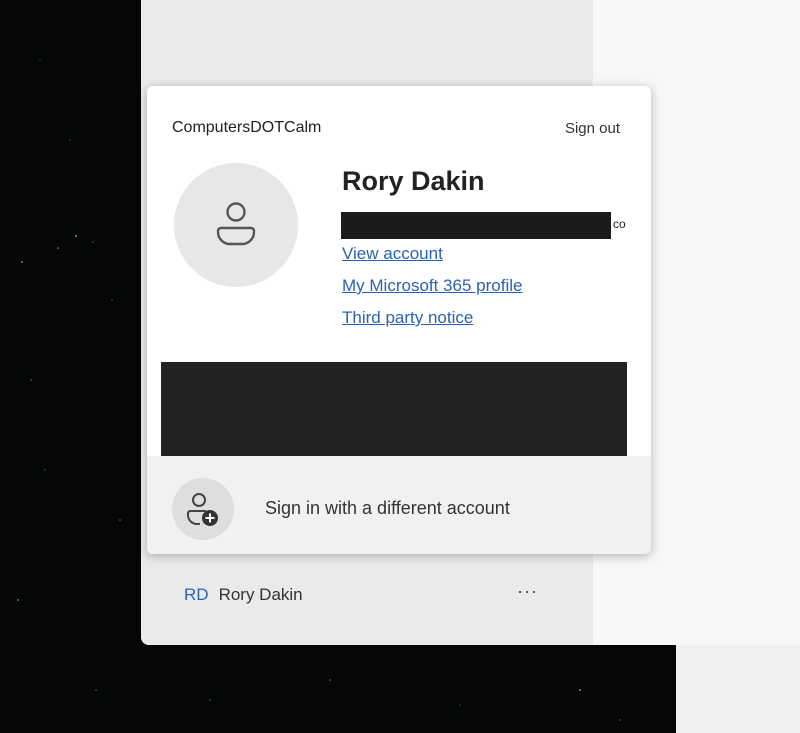 The width and height of the screenshot is (800, 733). I want to click on sign-in-different-account-label: Sign in with a different account, so click(387, 508).